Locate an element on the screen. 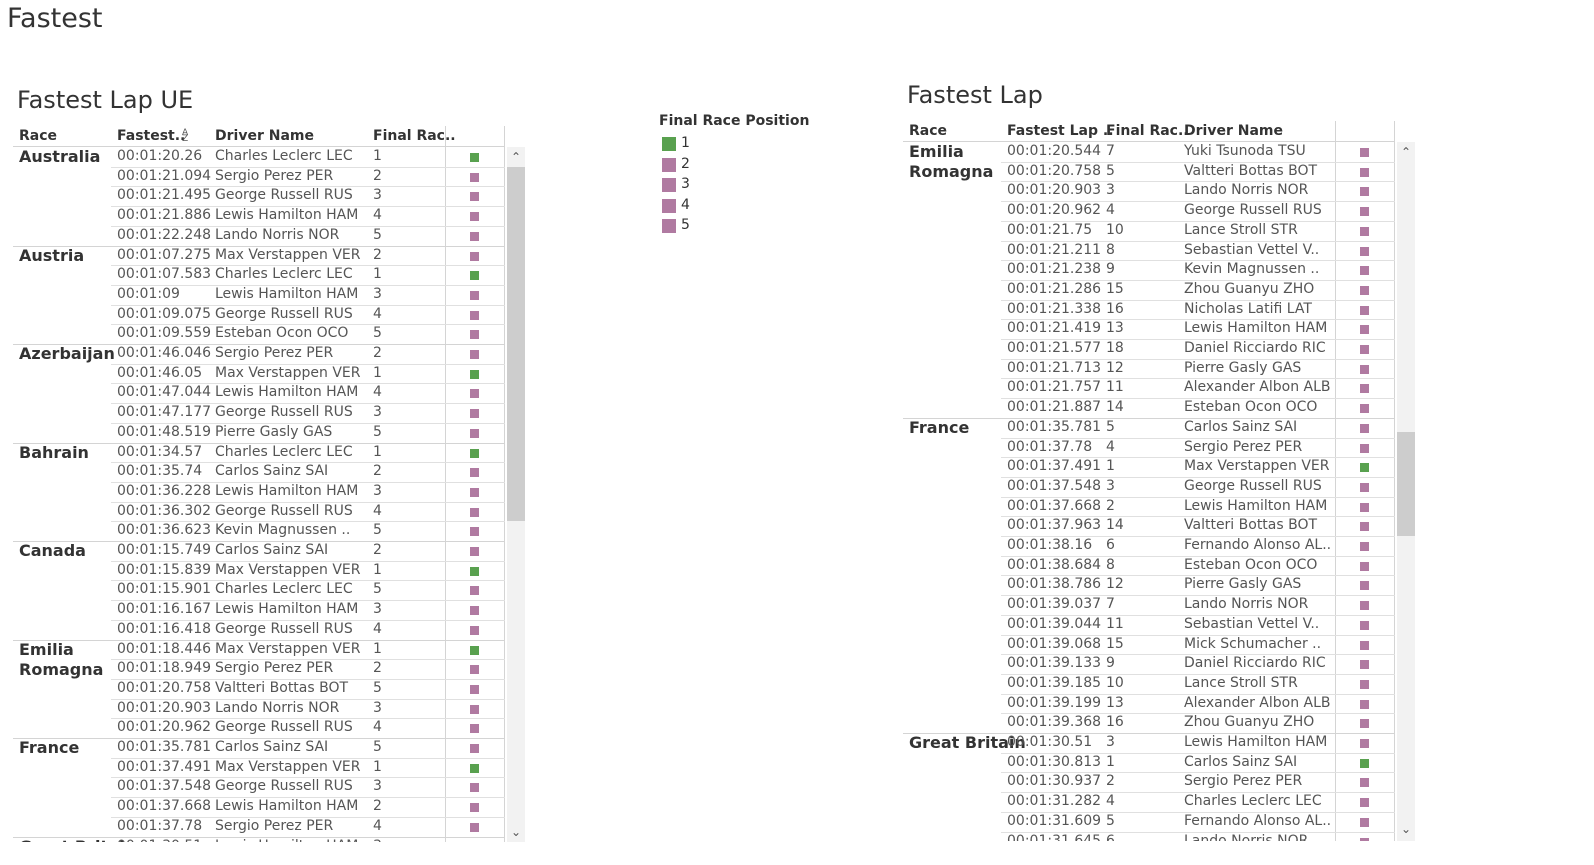 The image size is (1594, 865). table-row: 00:01:21.094 Sergio Perez PER 2 is located at coordinates (259, 176).